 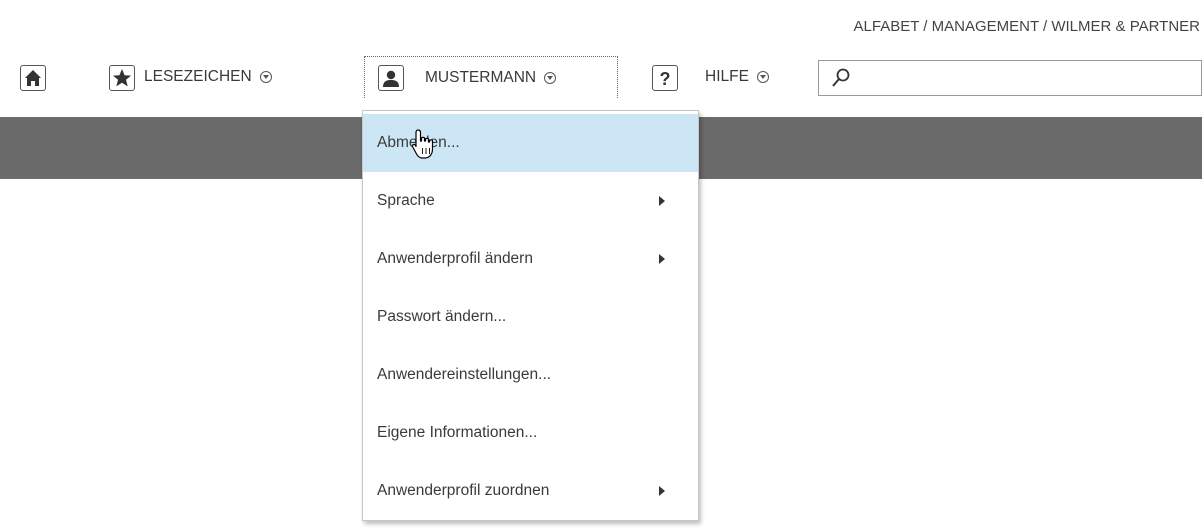 What do you see at coordinates (1026, 26) in the screenshot?
I see `breadcrumb: ALFABET / MANAGEMENT / WILMER & PARTNER` at bounding box center [1026, 26].